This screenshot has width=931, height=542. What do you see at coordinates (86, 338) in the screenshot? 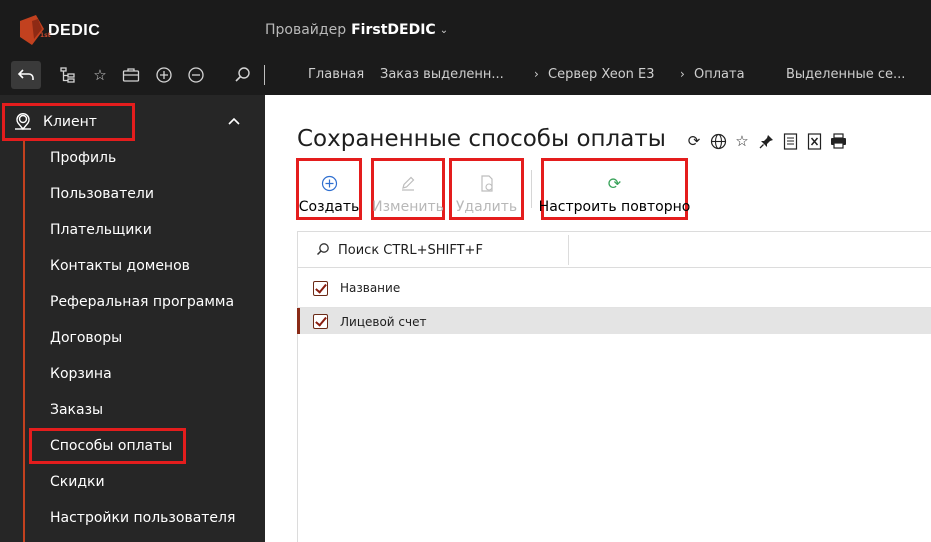
I see `sidebar-item-contracts: Договоры` at bounding box center [86, 338].